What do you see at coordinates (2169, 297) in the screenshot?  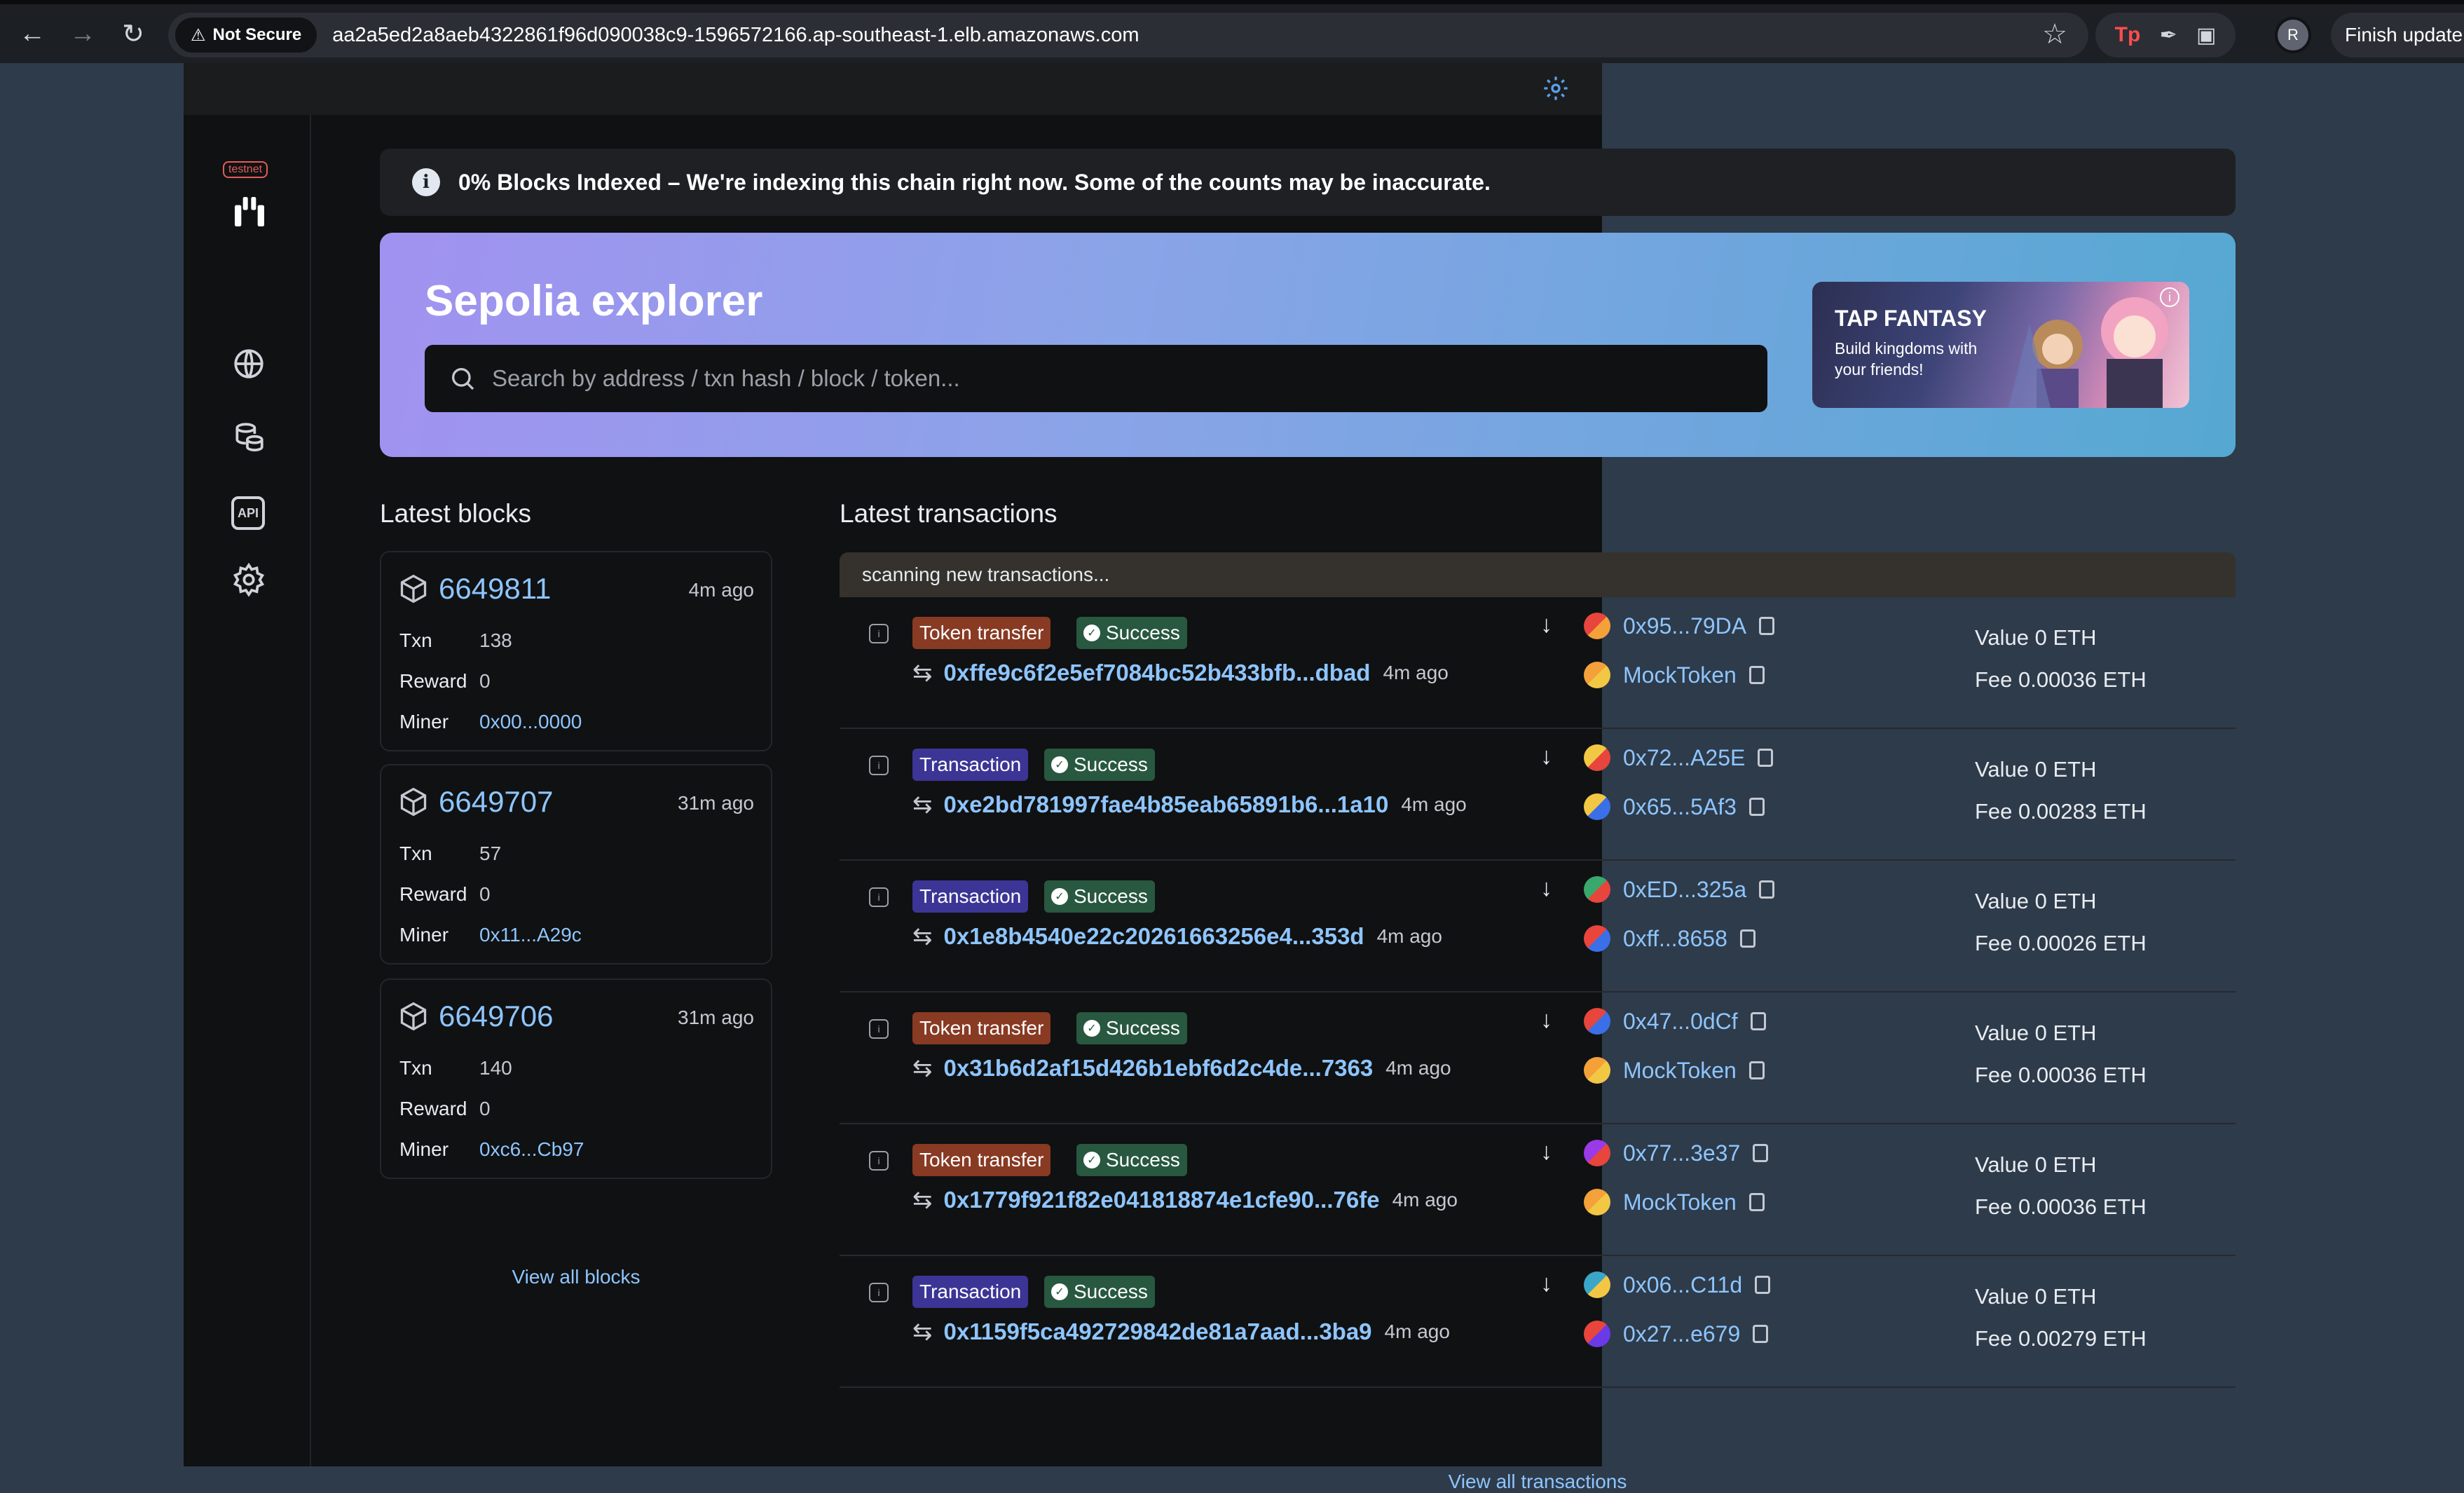 I see `ad-info-icon: i` at bounding box center [2169, 297].